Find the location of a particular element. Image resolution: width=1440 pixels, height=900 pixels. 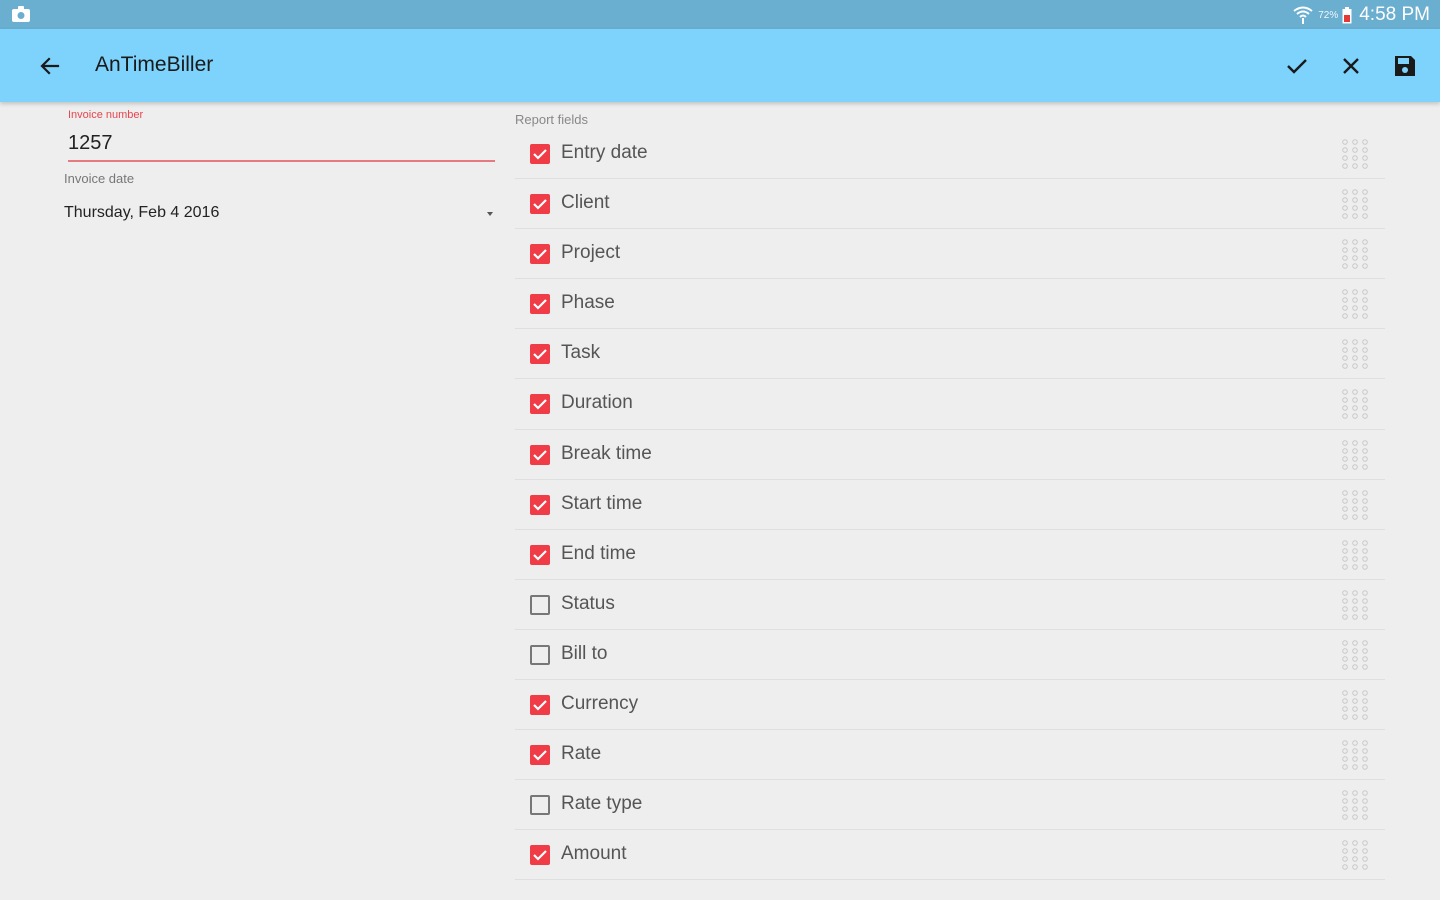

report-field-row: End time is located at coordinates (950, 555).